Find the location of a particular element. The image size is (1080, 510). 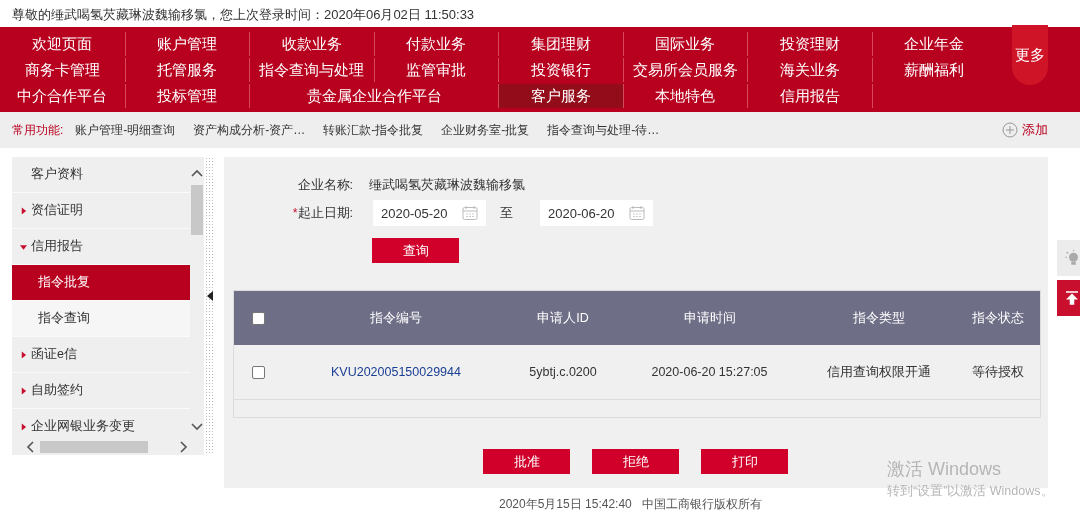

nav-menu-item: 本地特色 is located at coordinates (684, 96).